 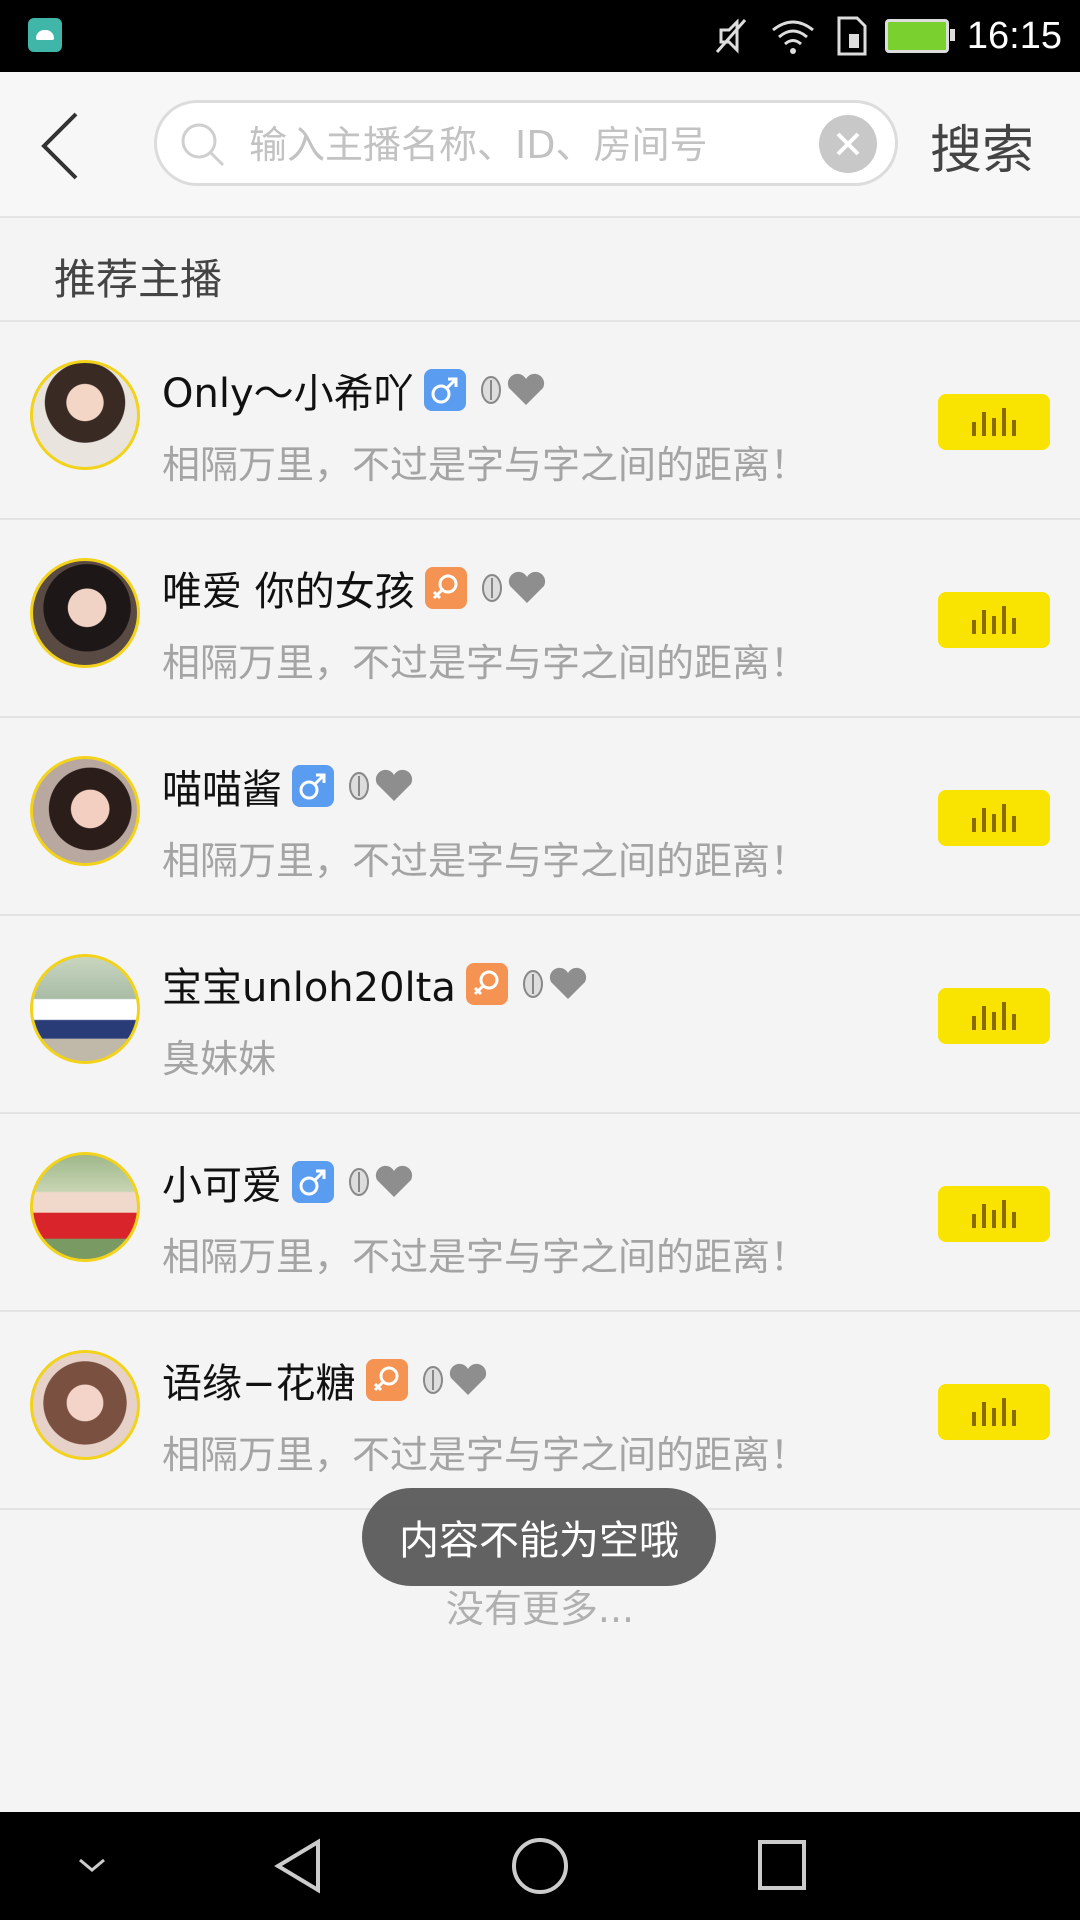 I want to click on anchor-name: 喵喵酱, so click(x=222, y=790).